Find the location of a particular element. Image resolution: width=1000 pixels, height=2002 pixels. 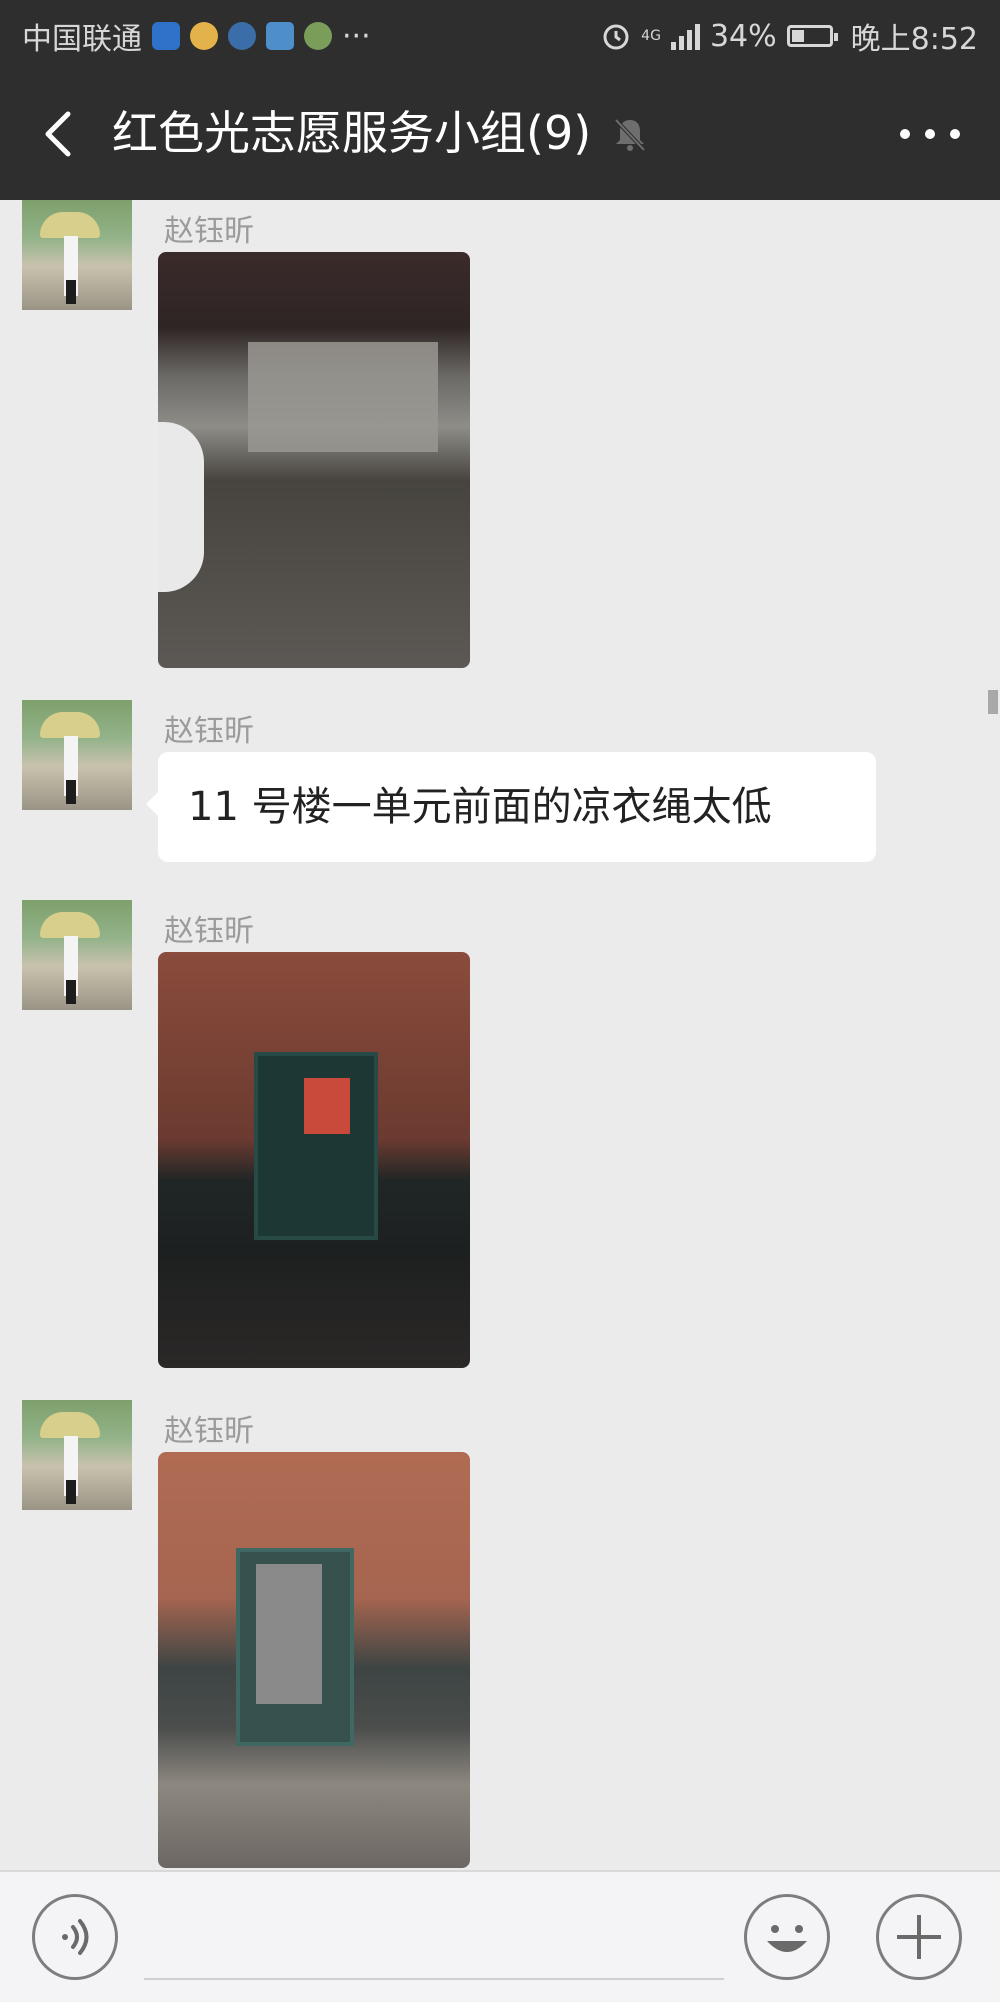

back-arrow-icon is located at coordinates (59, 134).